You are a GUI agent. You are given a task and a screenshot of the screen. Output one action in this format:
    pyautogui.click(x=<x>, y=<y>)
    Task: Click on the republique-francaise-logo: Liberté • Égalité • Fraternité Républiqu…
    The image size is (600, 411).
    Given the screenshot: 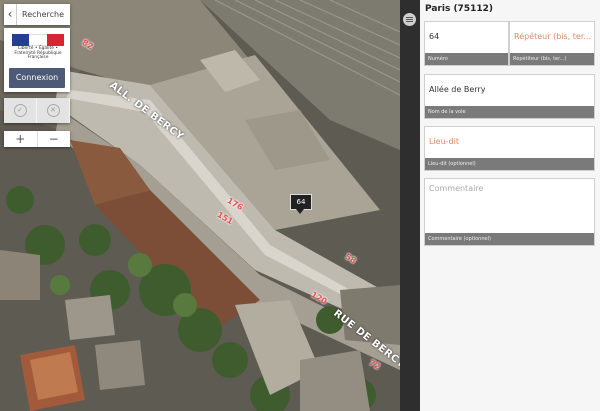 What is the action you would take?
    pyautogui.click(x=38, y=47)
    